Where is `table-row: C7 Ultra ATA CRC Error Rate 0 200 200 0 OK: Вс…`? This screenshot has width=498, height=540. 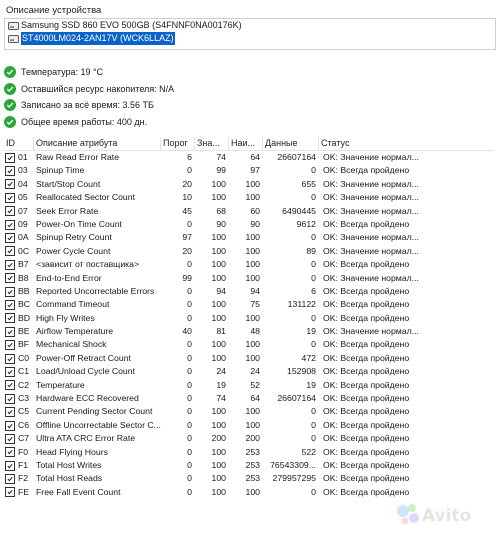 table-row: C7 Ultra ATA CRC Error Rate 0 200 200 0 OK: Вс… is located at coordinates (249, 438).